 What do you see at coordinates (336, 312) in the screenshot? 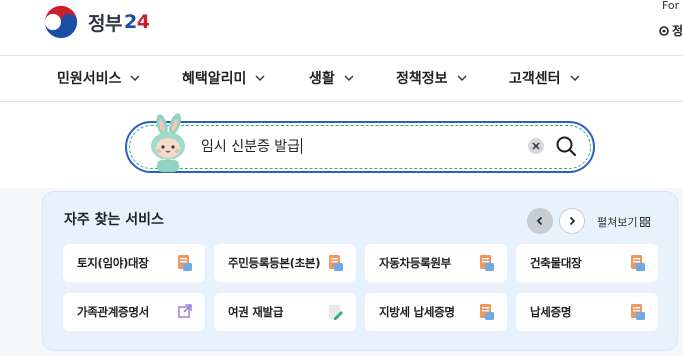
I see `edit-document-icon` at bounding box center [336, 312].